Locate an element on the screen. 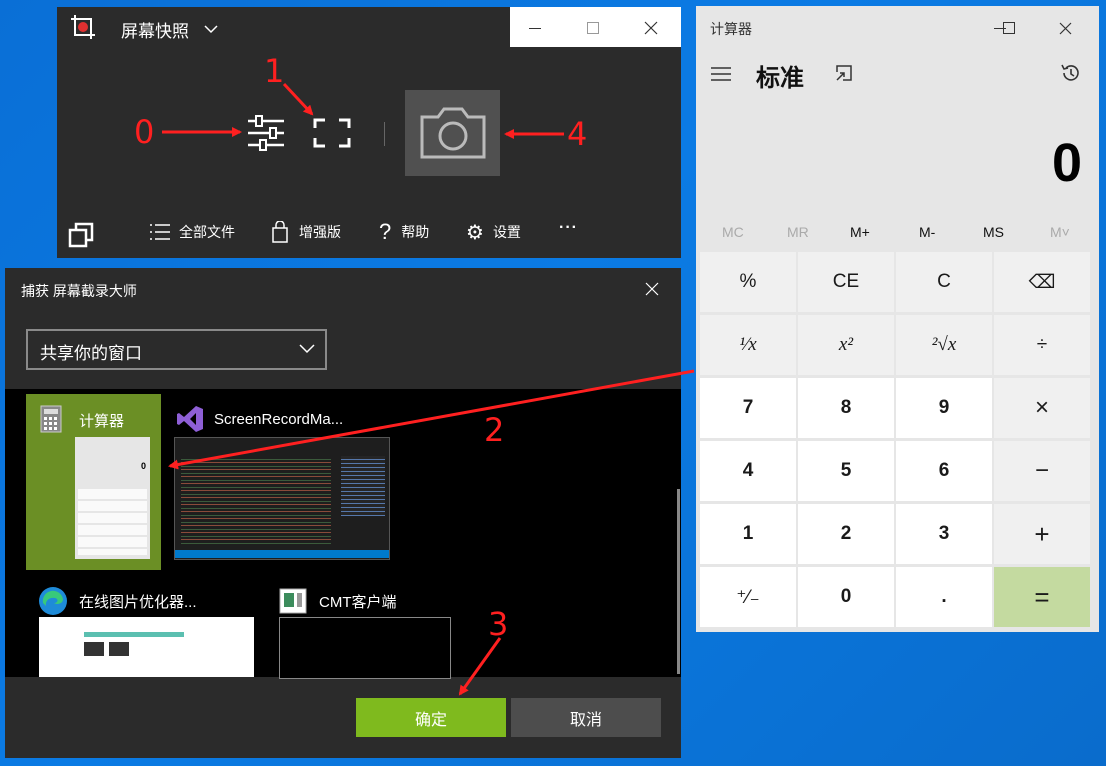  annotation-label-1: 1 is located at coordinates (274, 71).